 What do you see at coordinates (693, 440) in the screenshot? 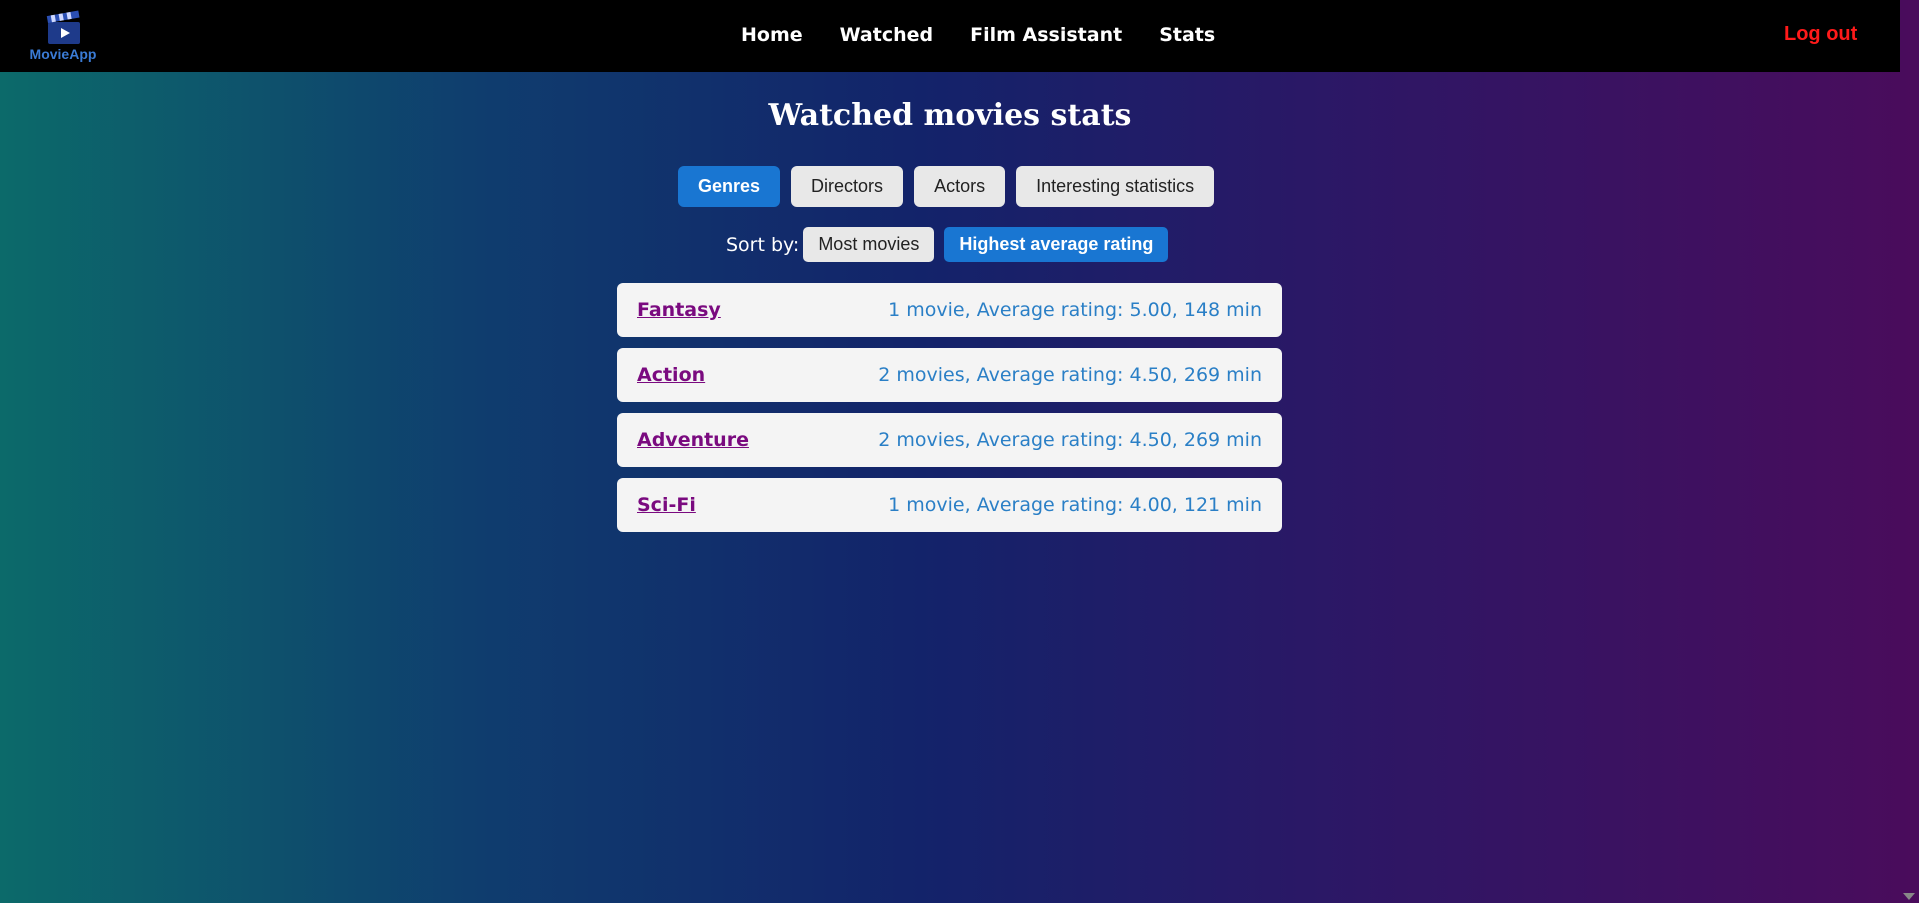
I see `genre-link: Adventure` at bounding box center [693, 440].